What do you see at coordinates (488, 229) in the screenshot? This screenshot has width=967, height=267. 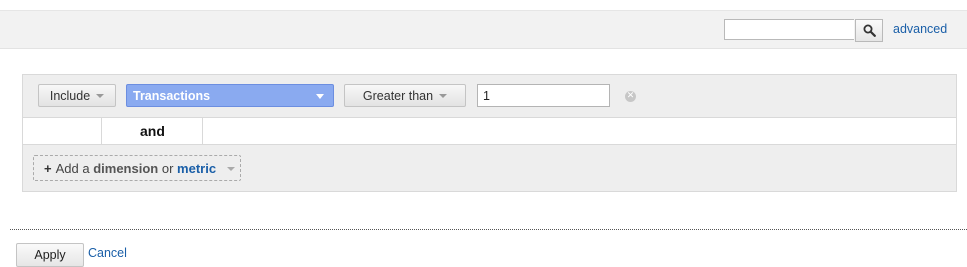 I see `divider` at bounding box center [488, 229].